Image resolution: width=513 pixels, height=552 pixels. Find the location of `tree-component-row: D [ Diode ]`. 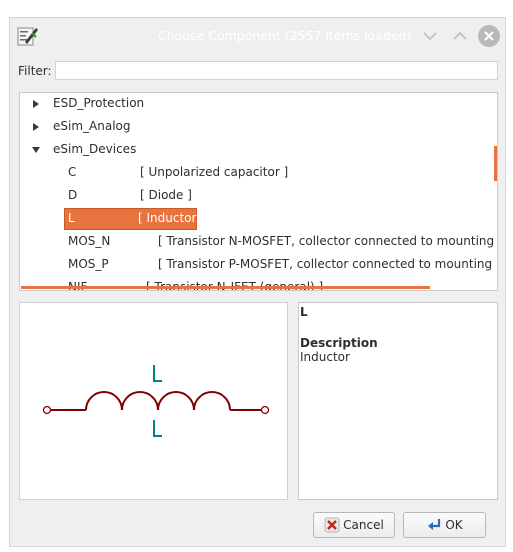

tree-component-row: D [ Diode ] is located at coordinates (258, 196).